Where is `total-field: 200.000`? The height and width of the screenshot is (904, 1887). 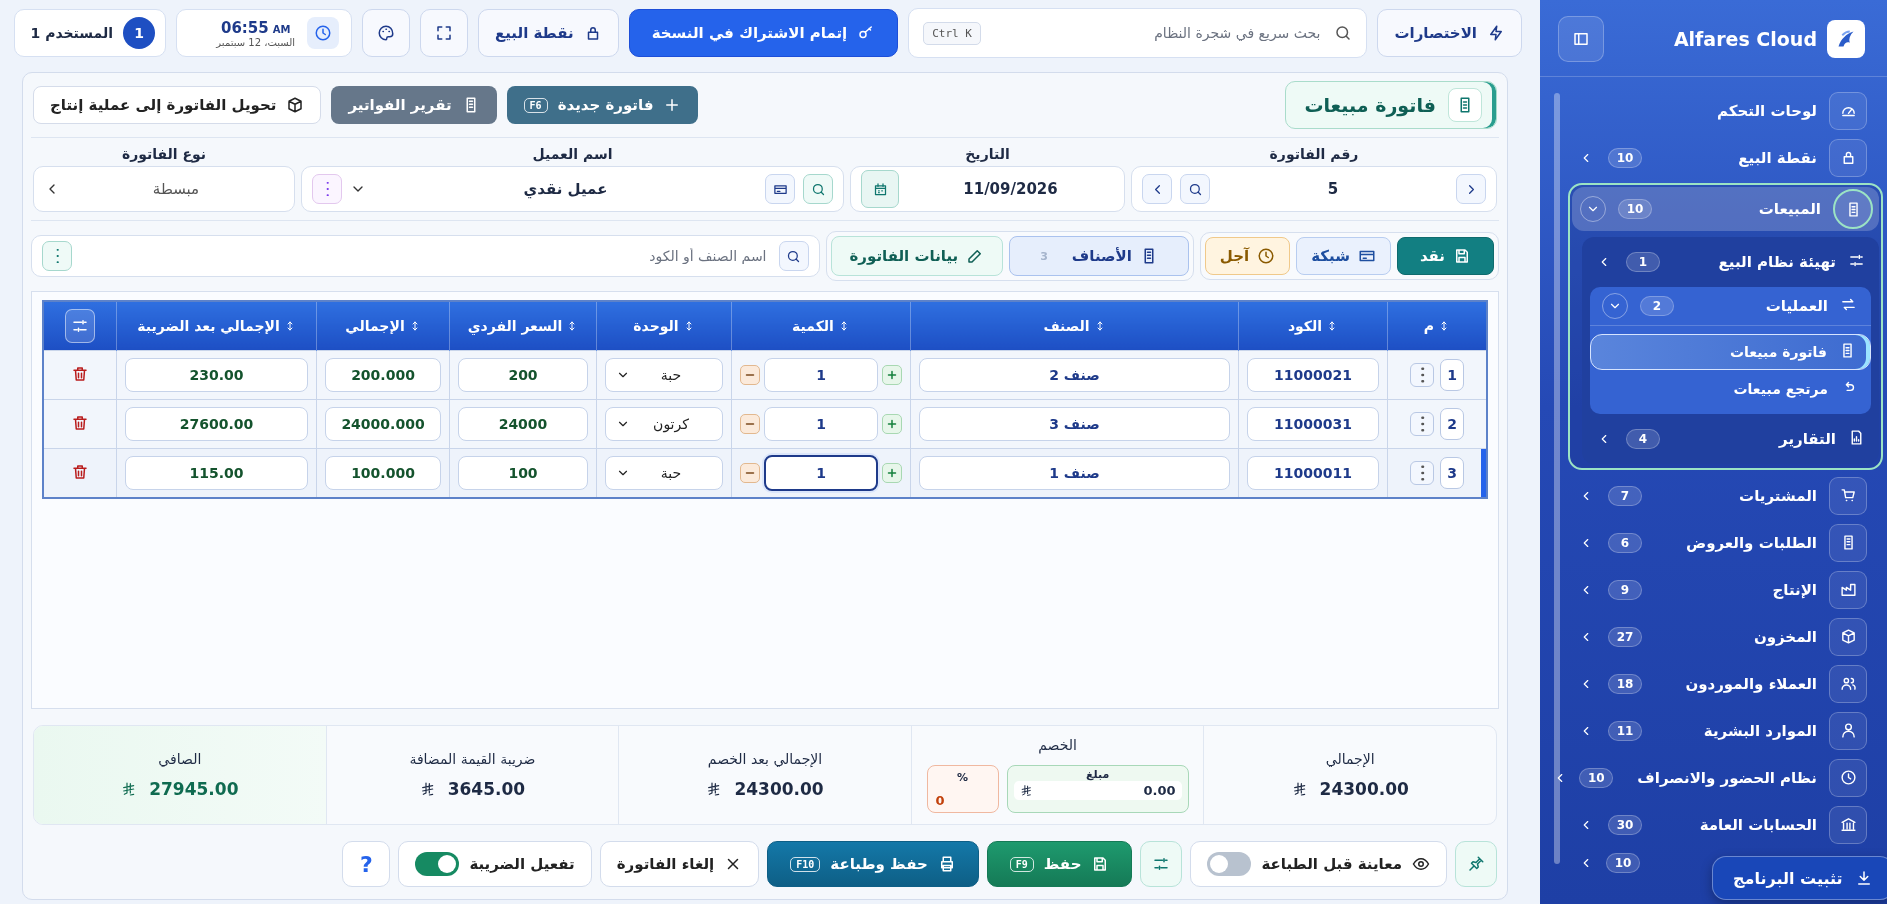 total-field: 200.000 is located at coordinates (383, 375).